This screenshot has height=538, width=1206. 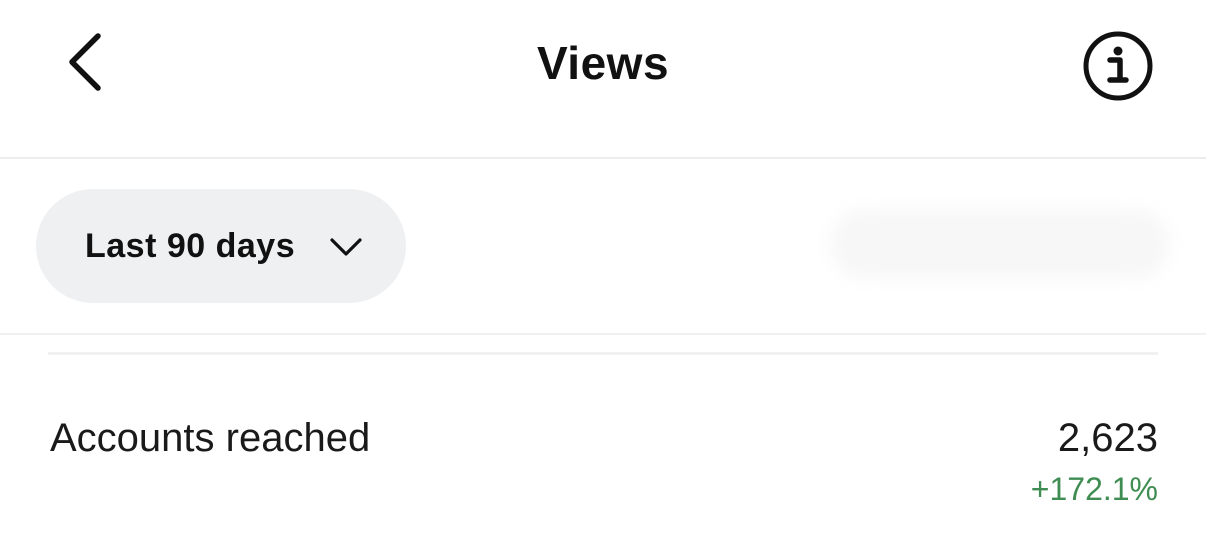 What do you see at coordinates (603, 334) in the screenshot?
I see `section-divider` at bounding box center [603, 334].